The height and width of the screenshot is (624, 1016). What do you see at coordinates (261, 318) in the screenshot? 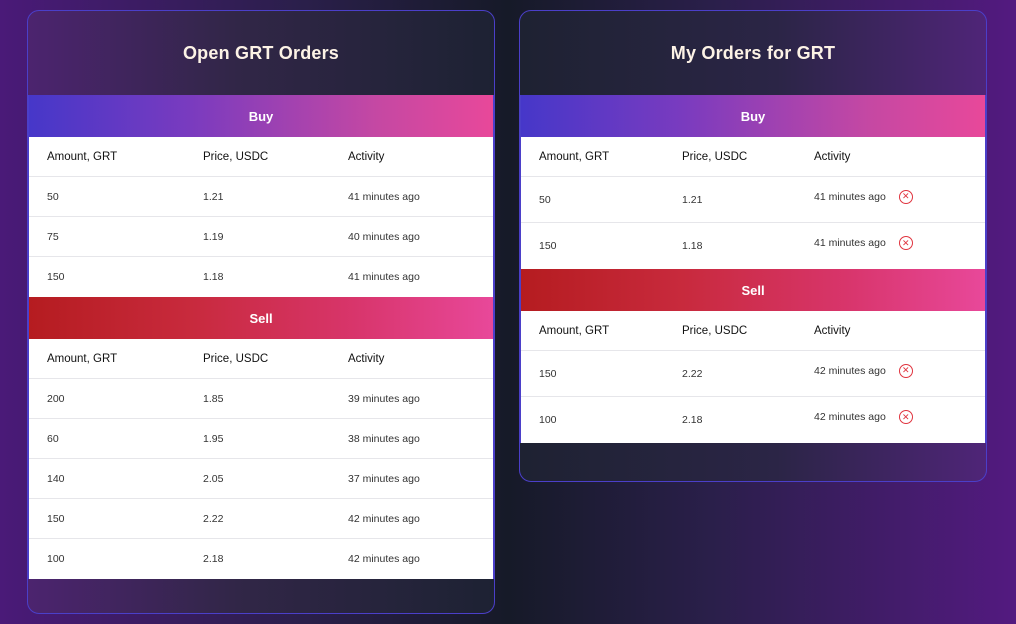
I see `open-sell-header: Sell` at bounding box center [261, 318].